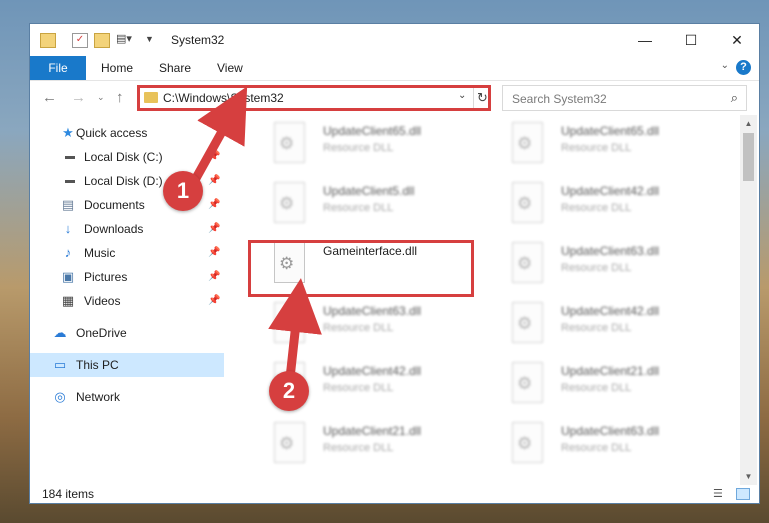  Describe the element at coordinates (183, 191) in the screenshot. I see `step-badge-1: 1` at that location.